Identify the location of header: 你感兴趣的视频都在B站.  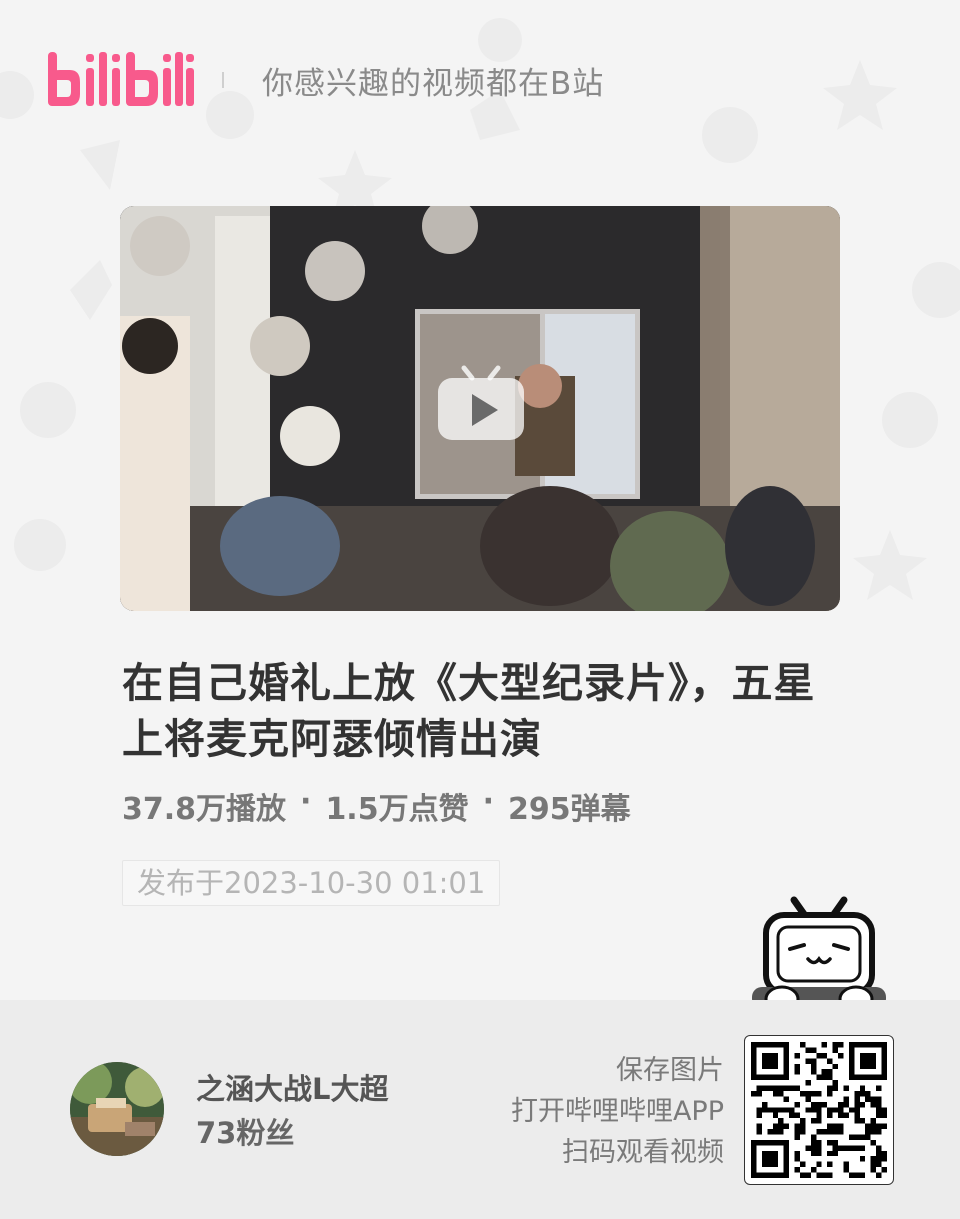
(324, 80).